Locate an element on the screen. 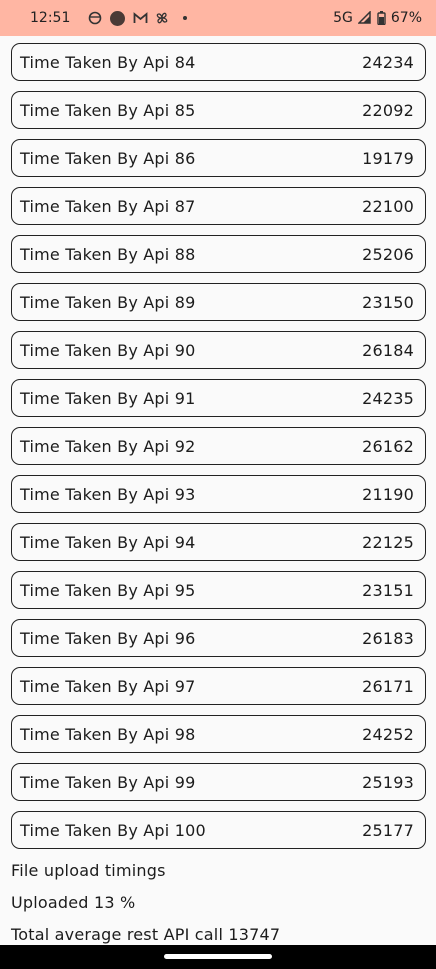 The image size is (436, 969). api-time-value: 24252 is located at coordinates (388, 734).